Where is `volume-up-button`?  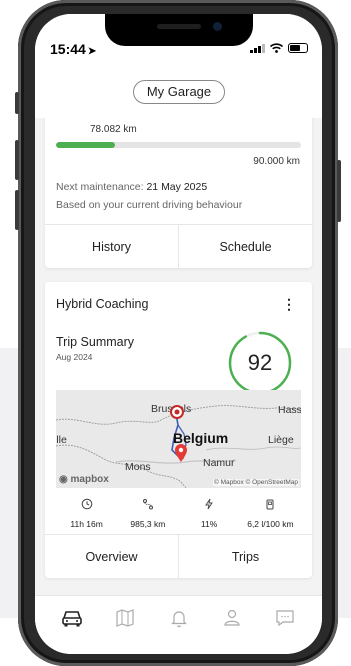
volume-up-button is located at coordinates (17, 160).